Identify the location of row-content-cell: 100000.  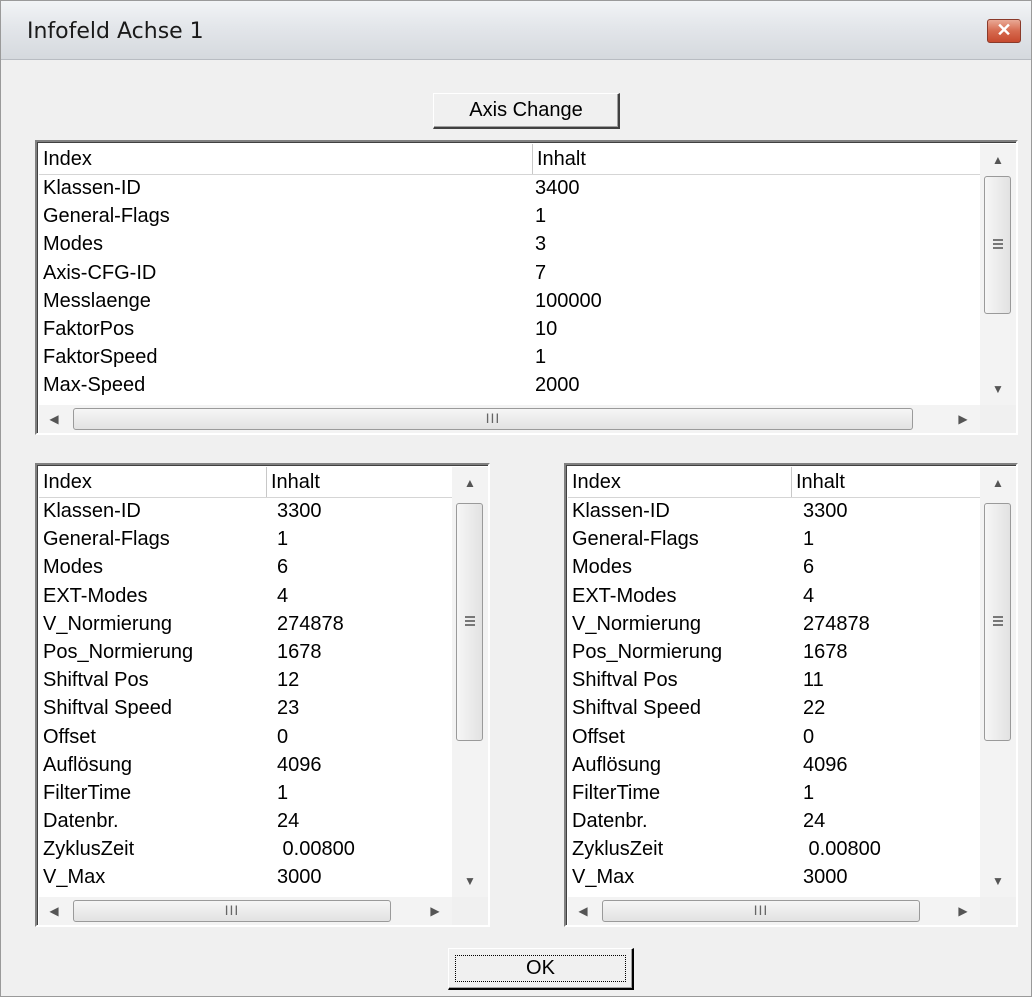
(568, 300).